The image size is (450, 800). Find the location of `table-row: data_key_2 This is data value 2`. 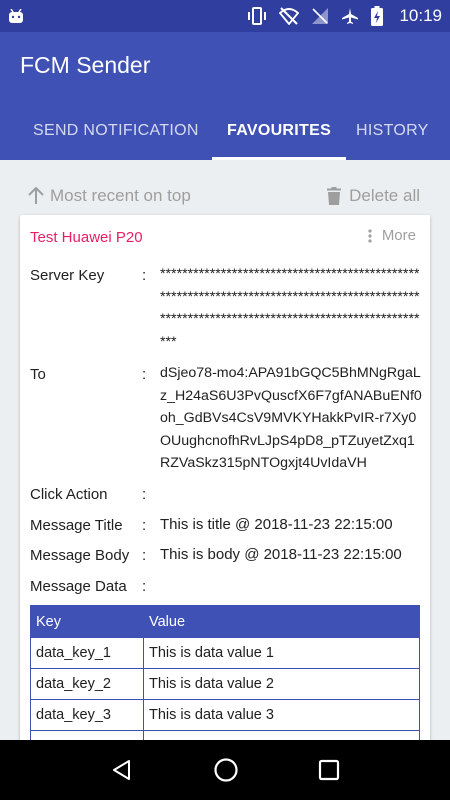

table-row: data_key_2 This is data value 2 is located at coordinates (225, 684).